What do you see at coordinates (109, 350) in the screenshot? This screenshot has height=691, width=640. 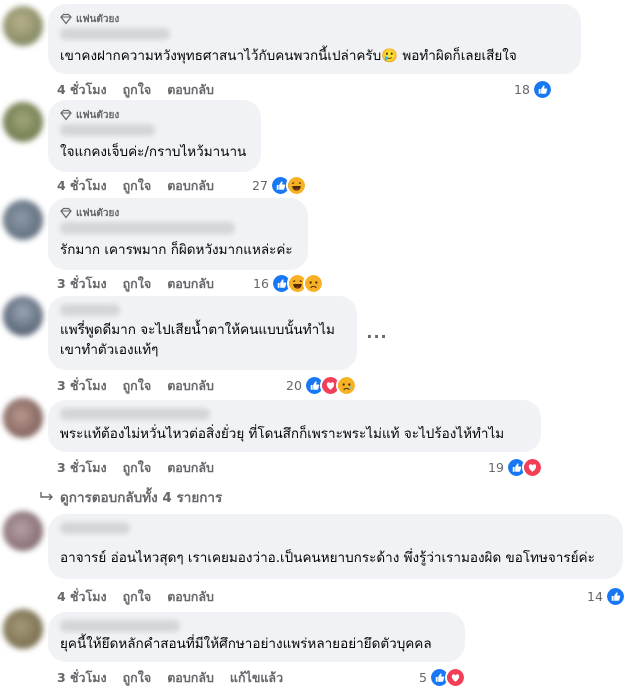 I see `comment-text-line-2: เขาทำตัวเองแท้ๆ` at bounding box center [109, 350].